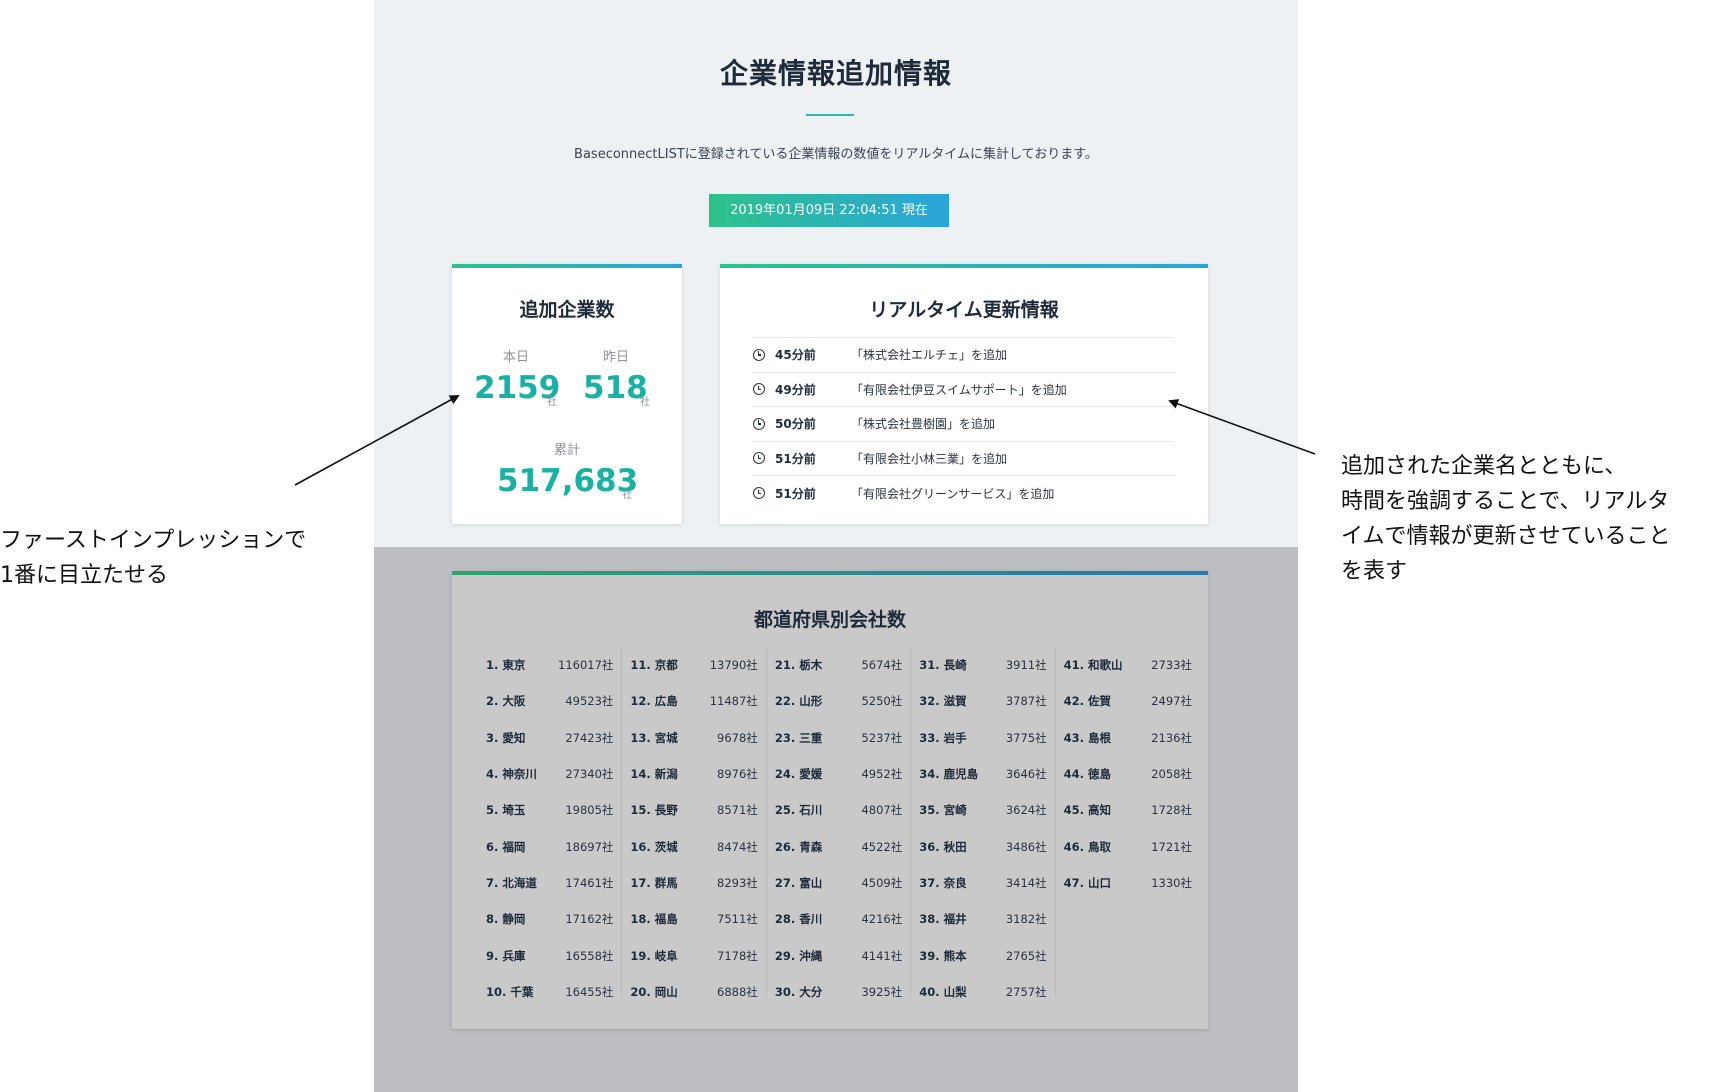 Image resolution: width=1722 pixels, height=1092 pixels. Describe the element at coordinates (589, 701) in the screenshot. I see `prefecture-count: 49523社` at that location.